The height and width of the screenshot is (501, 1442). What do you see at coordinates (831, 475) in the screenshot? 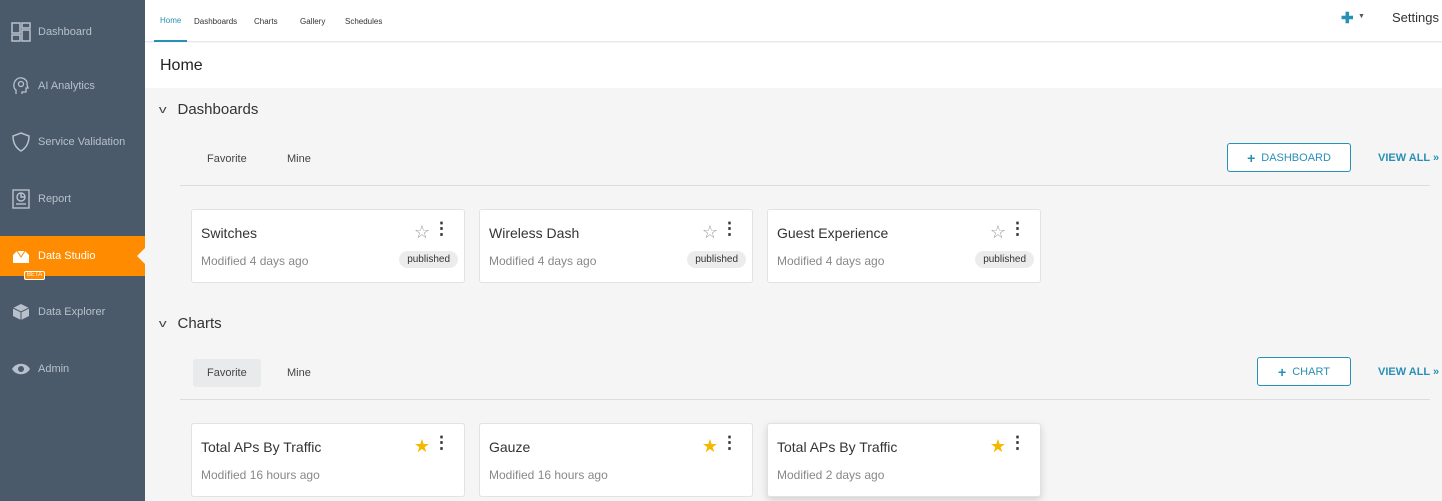
I see `card-modified: Modified 2 days ago` at bounding box center [831, 475].